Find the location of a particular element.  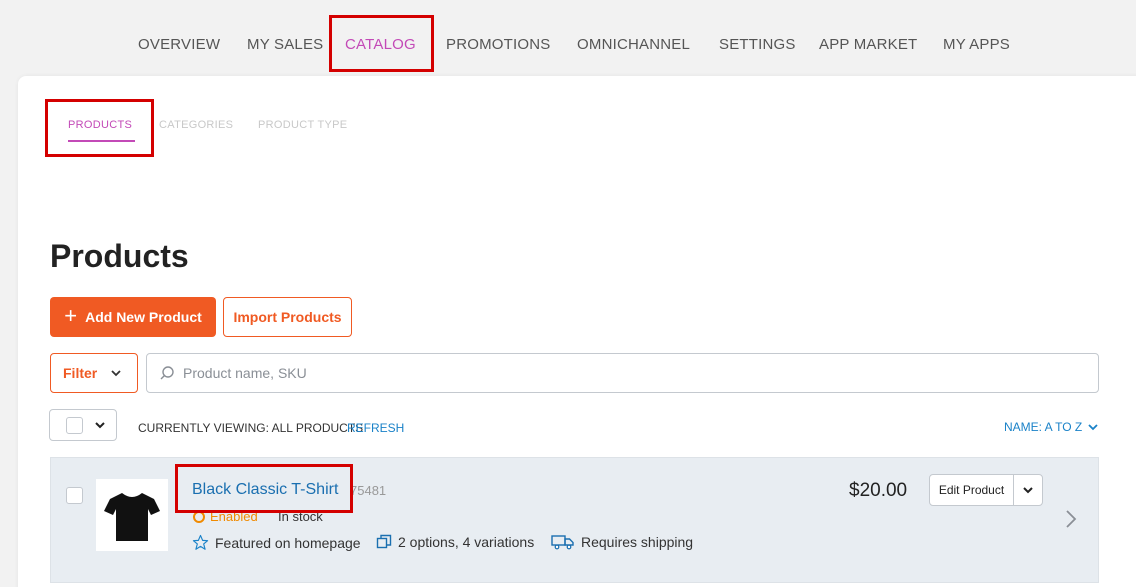

tab-categories: CATEGORIES is located at coordinates (196, 125).